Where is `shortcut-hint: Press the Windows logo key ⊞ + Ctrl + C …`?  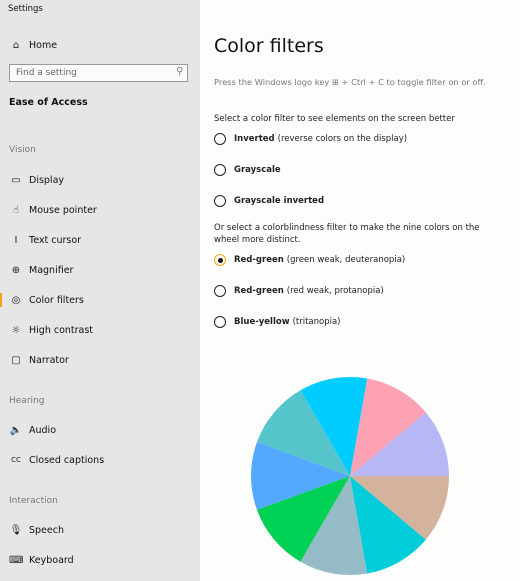
shortcut-hint: Press the Windows logo key ⊞ + Ctrl + C … is located at coordinates (350, 82).